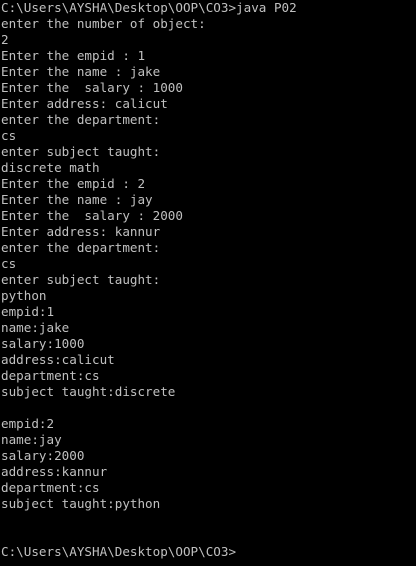 The image size is (416, 566). Describe the element at coordinates (43, 455) in the screenshot. I see `console-line-output-salary: salary:2000` at that location.